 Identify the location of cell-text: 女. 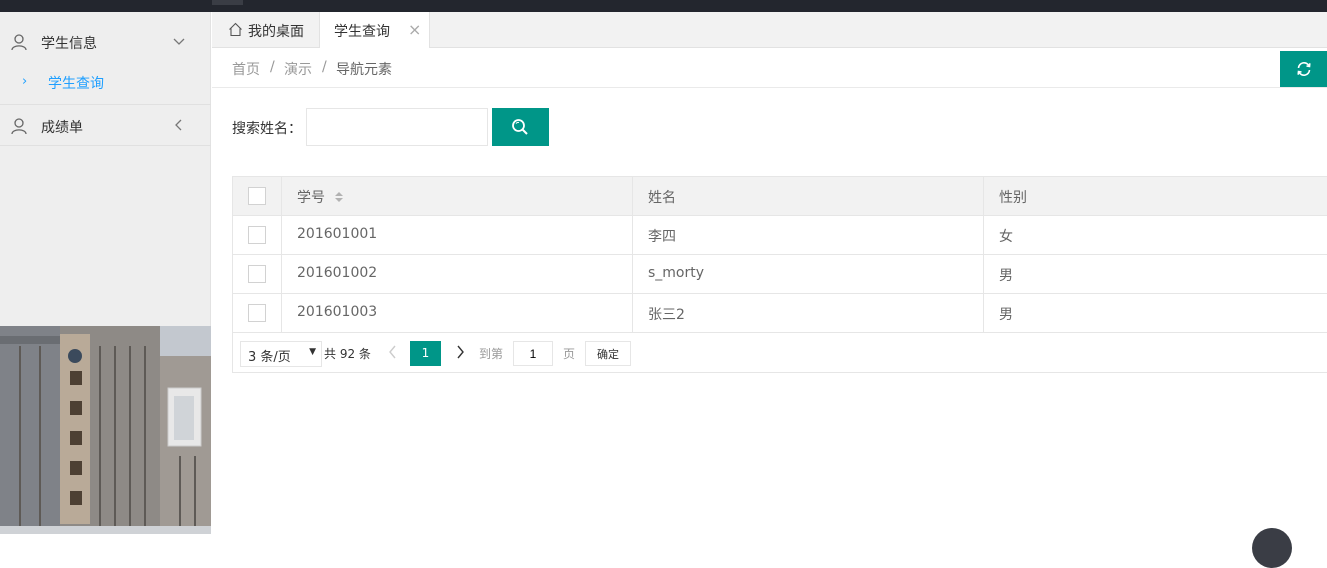
(1006, 237).